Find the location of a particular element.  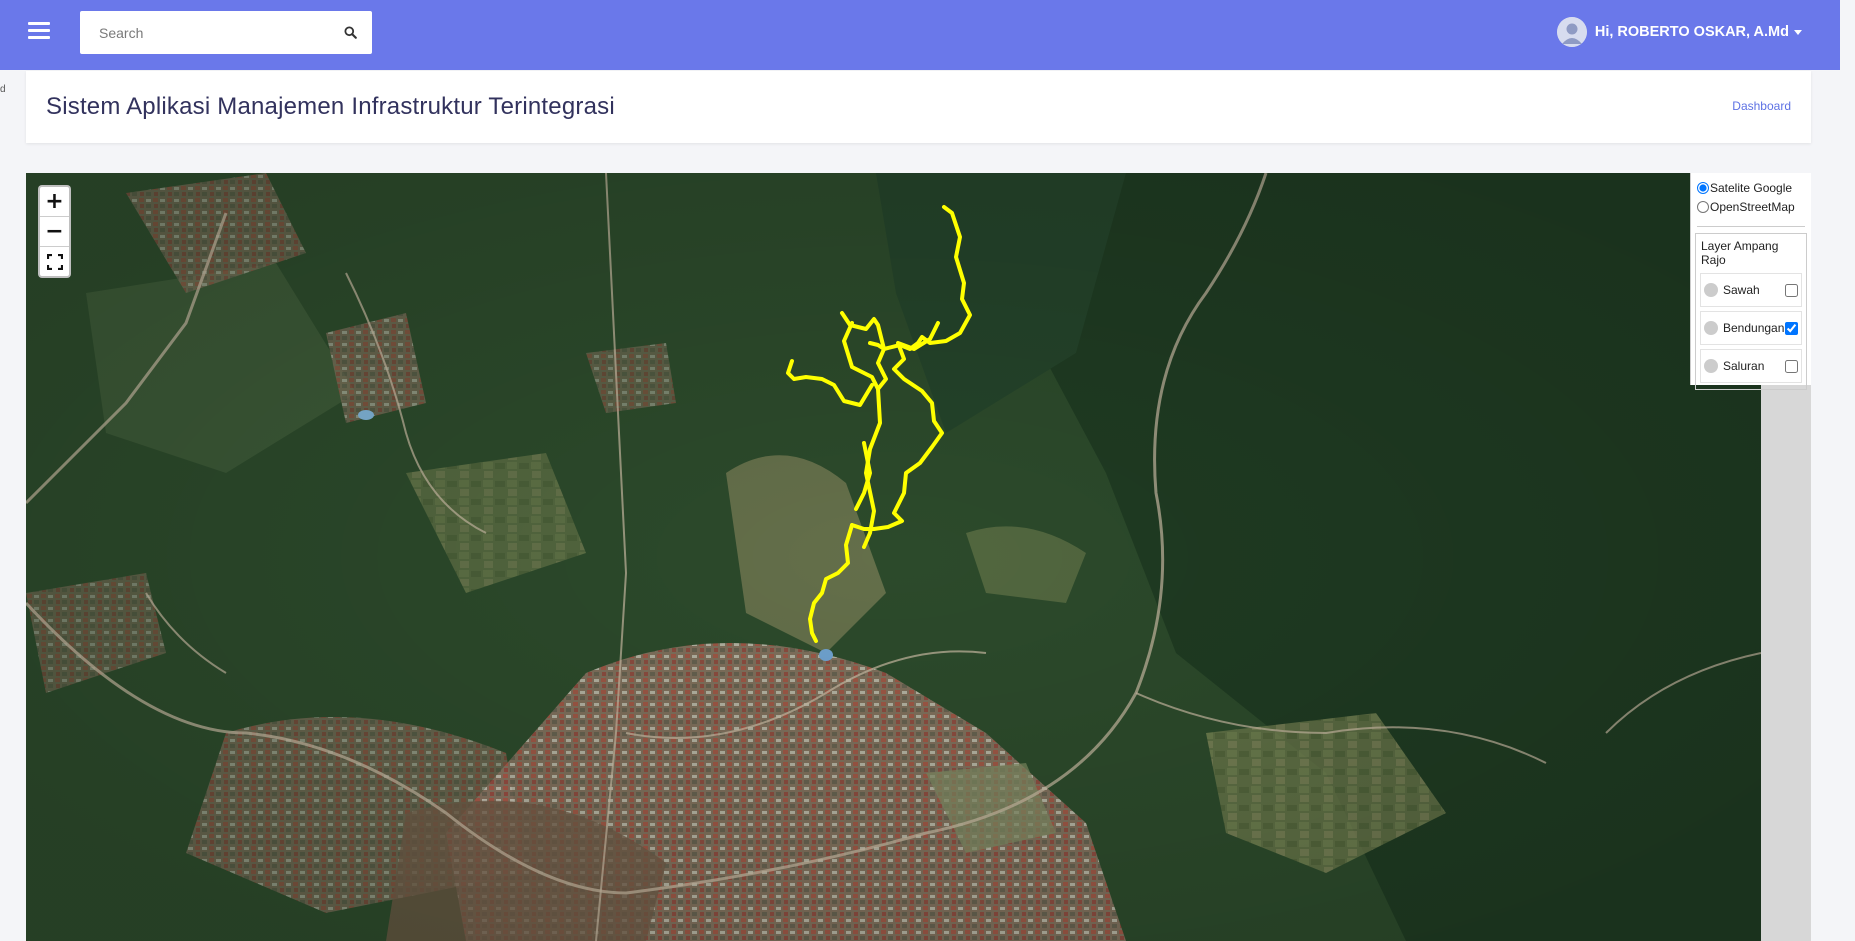

osm-radio is located at coordinates (1703, 206).